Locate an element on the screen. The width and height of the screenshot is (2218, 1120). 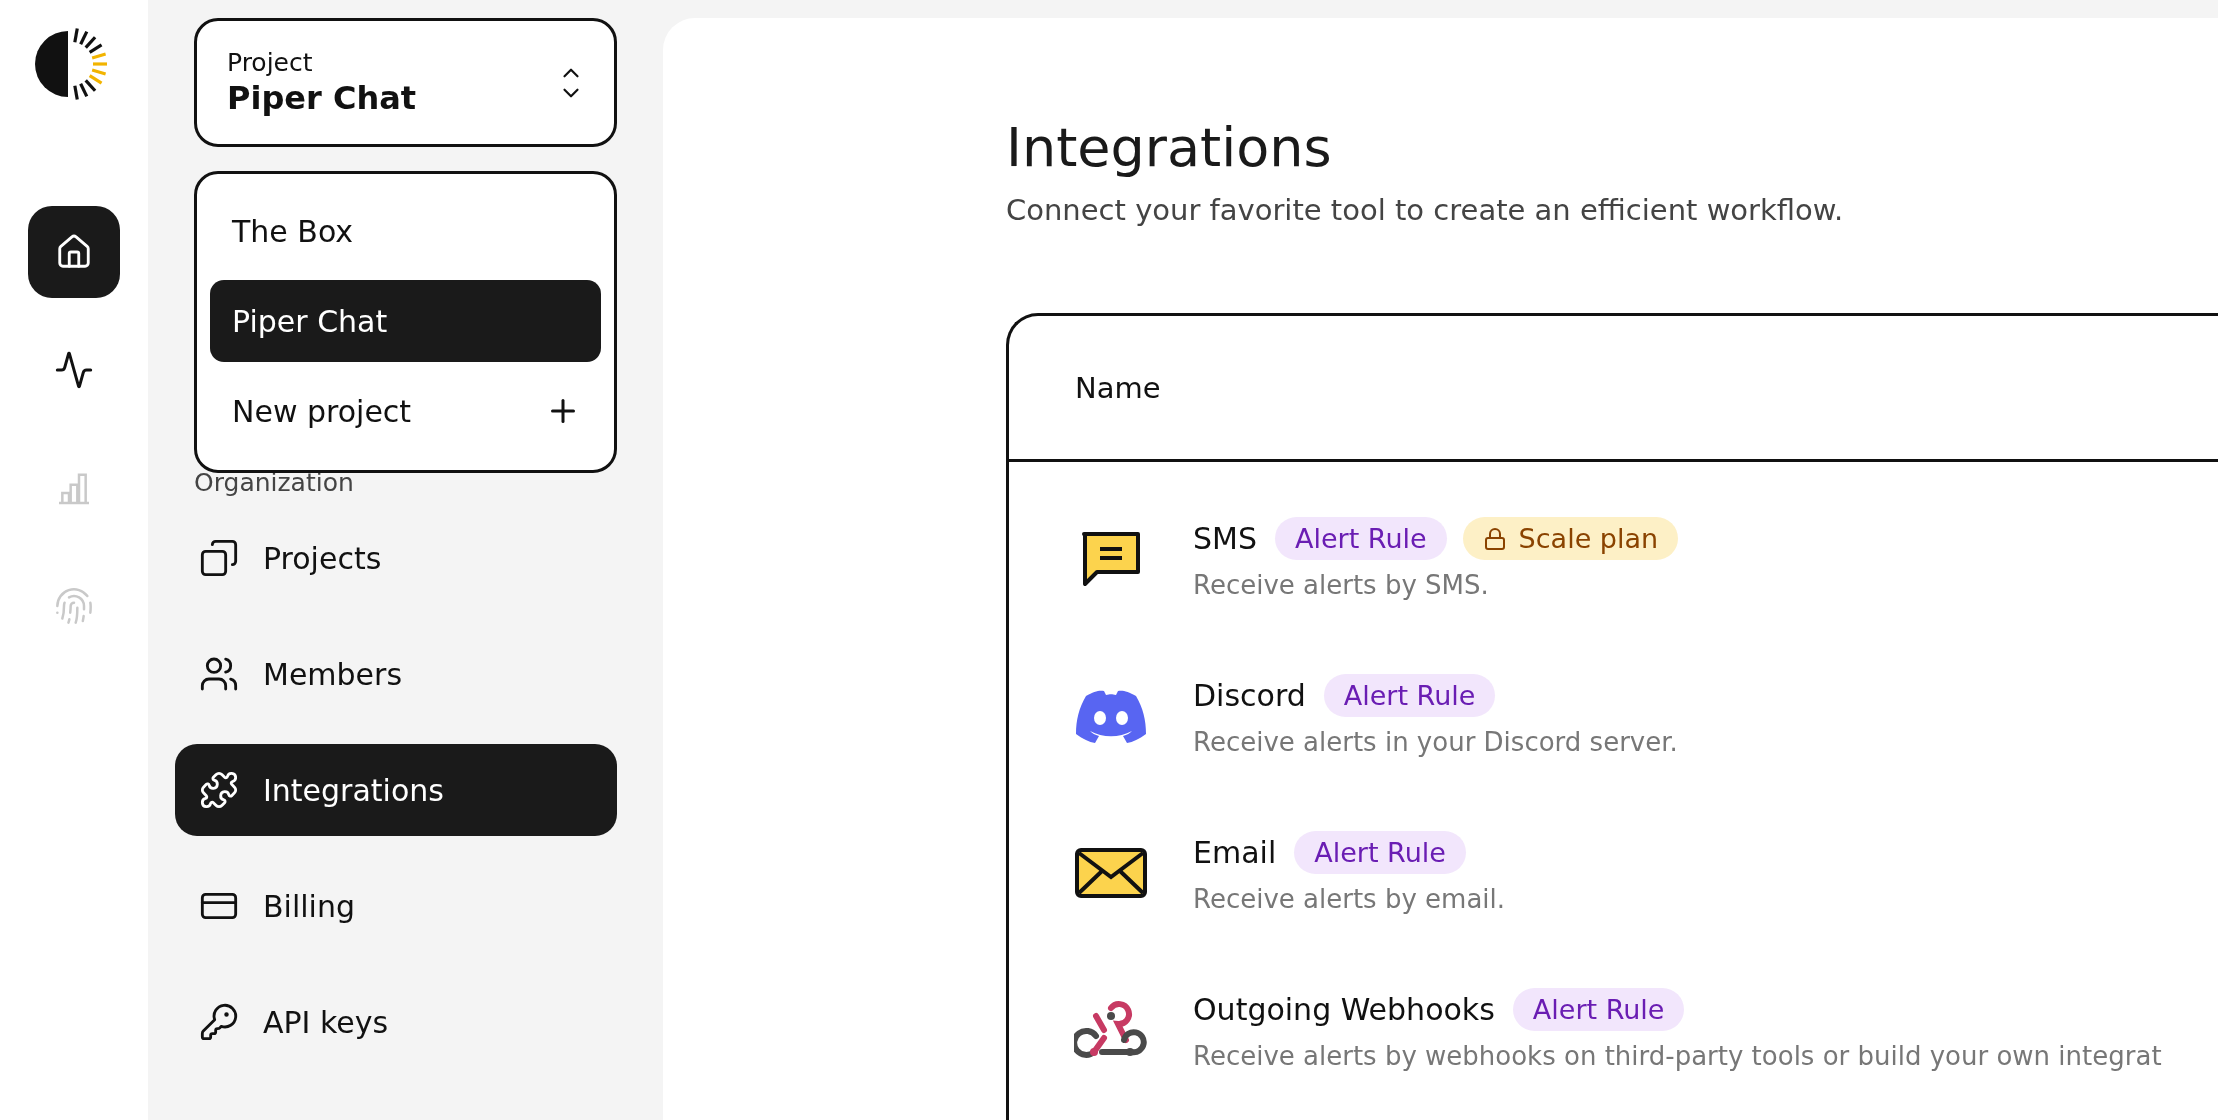
integration-name: Email is located at coordinates (1235, 852).